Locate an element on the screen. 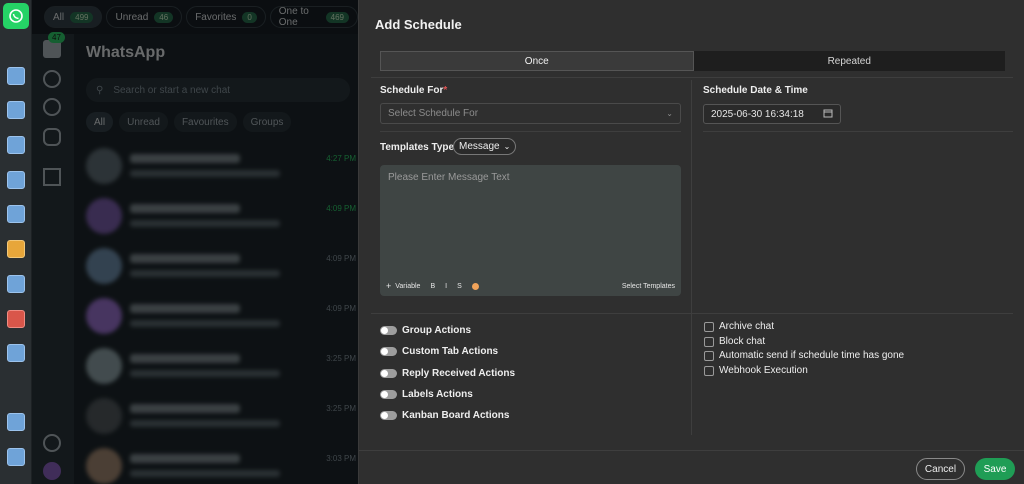 This screenshot has width=1024, height=484. document-icon is located at coordinates (16, 145).